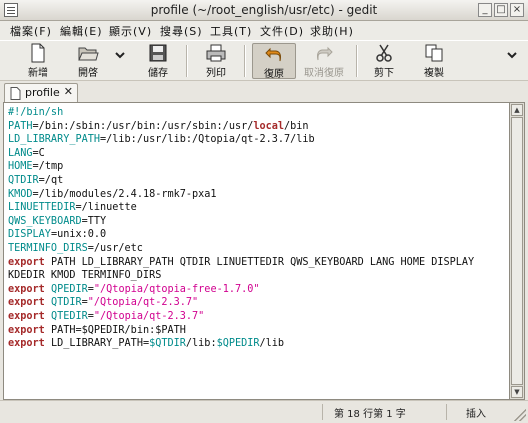 The image size is (528, 423). Describe the element at coordinates (241, 181) in the screenshot. I see `code-line: QTDIR=/qt` at that location.